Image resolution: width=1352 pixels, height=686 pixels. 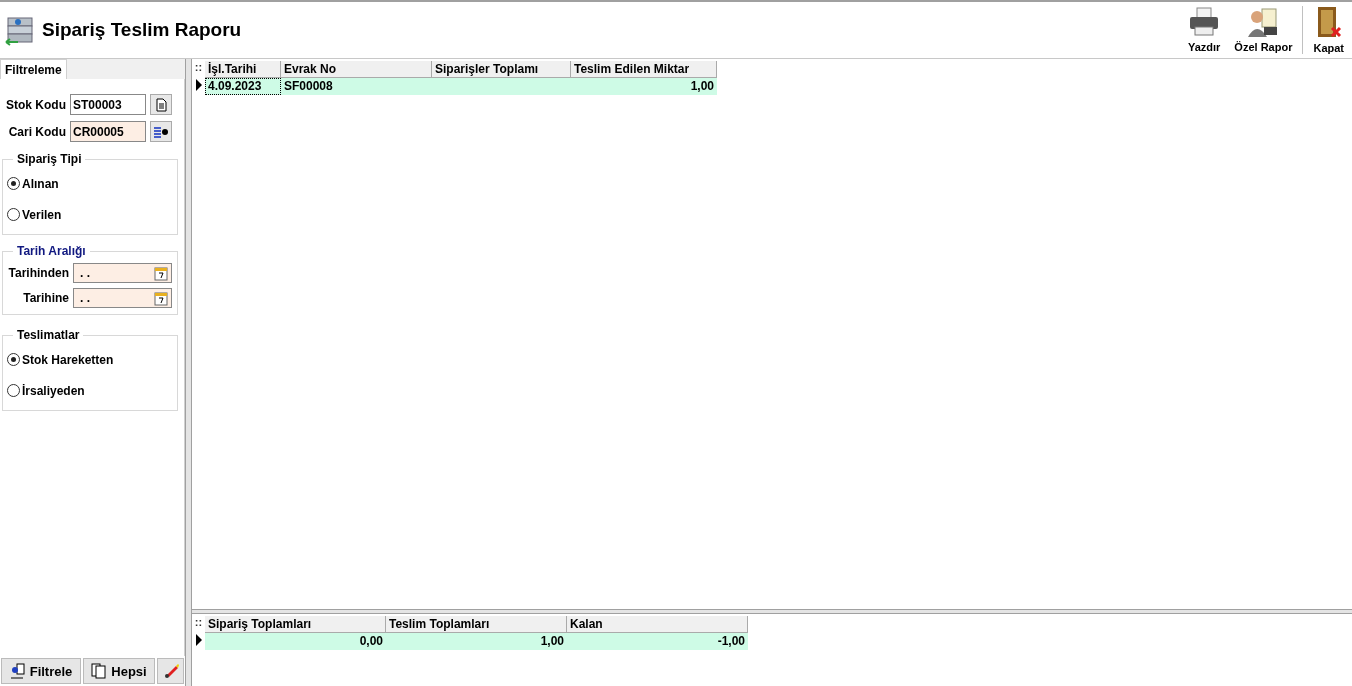 What do you see at coordinates (356, 69) in the screenshot?
I see `column-header: Evrak No` at bounding box center [356, 69].